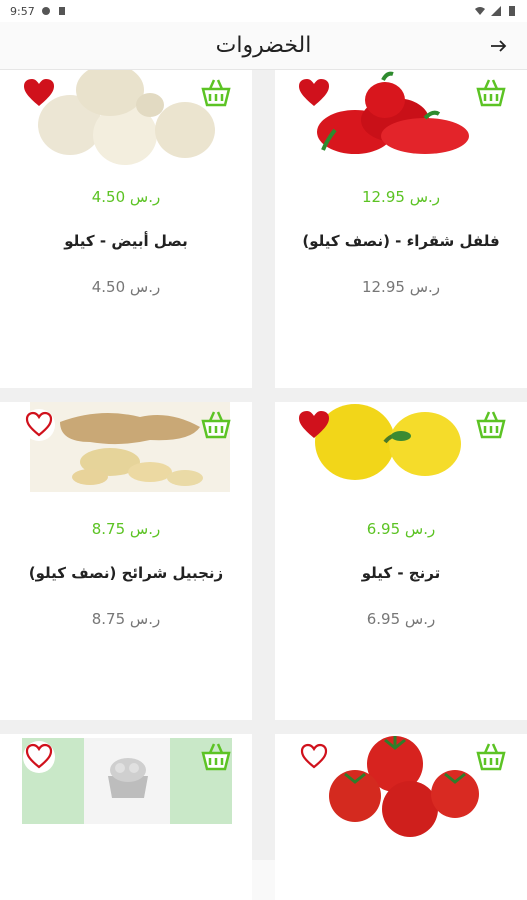 The width and height of the screenshot is (527, 900). I want to click on battery-icon, so click(512, 11).